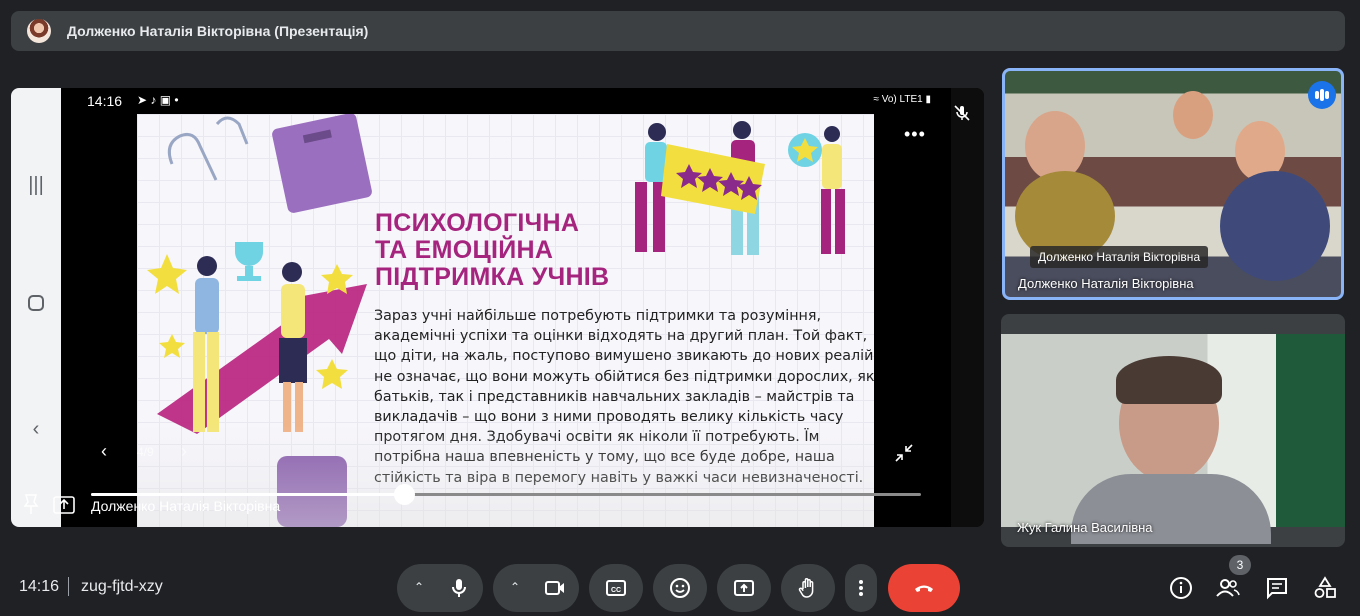 The image size is (1360, 616). I want to click on people-icon, so click(1228, 588).